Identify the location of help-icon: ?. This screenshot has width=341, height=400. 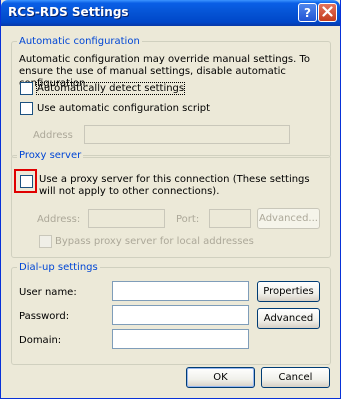
(307, 12).